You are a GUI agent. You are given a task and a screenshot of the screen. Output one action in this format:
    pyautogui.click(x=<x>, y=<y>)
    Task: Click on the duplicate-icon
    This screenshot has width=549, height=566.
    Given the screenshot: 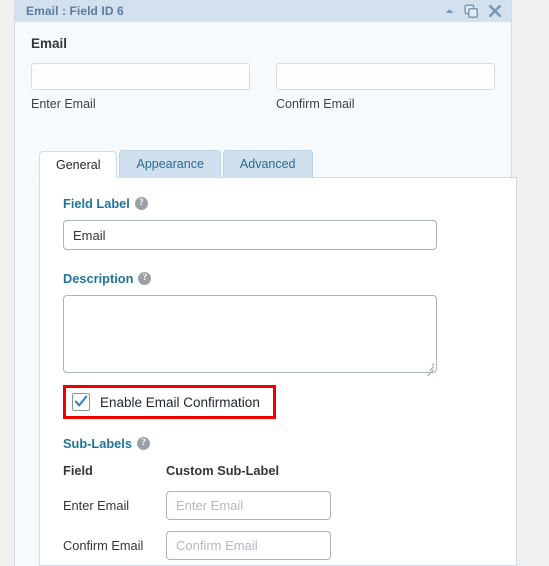 What is the action you would take?
    pyautogui.click(x=471, y=11)
    